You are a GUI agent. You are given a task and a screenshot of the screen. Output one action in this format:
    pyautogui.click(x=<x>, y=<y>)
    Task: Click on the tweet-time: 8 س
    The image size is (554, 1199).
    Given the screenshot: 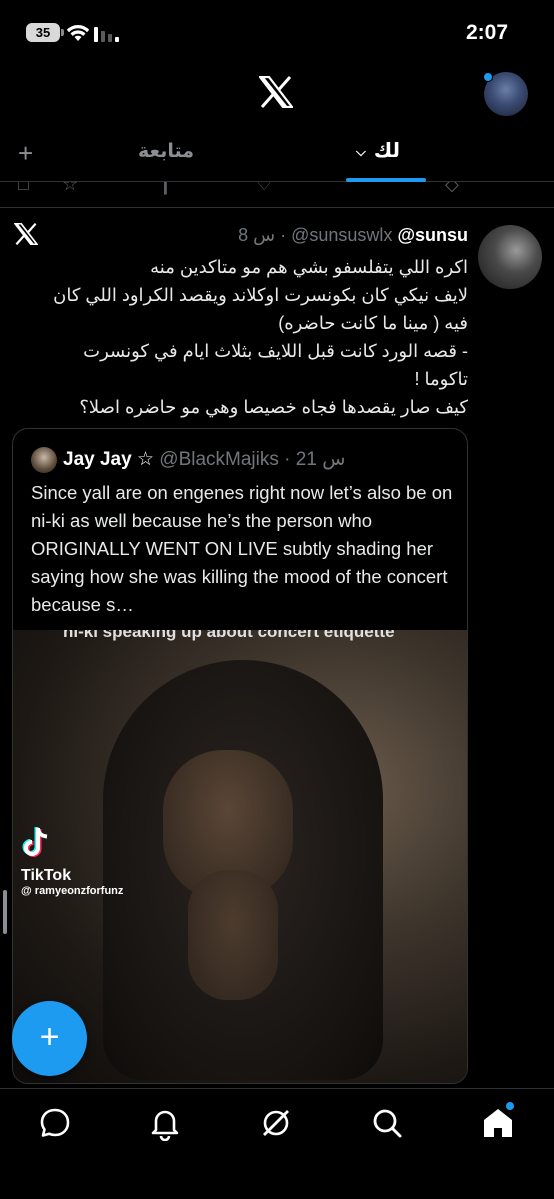 What is the action you would take?
    pyautogui.click(x=257, y=235)
    